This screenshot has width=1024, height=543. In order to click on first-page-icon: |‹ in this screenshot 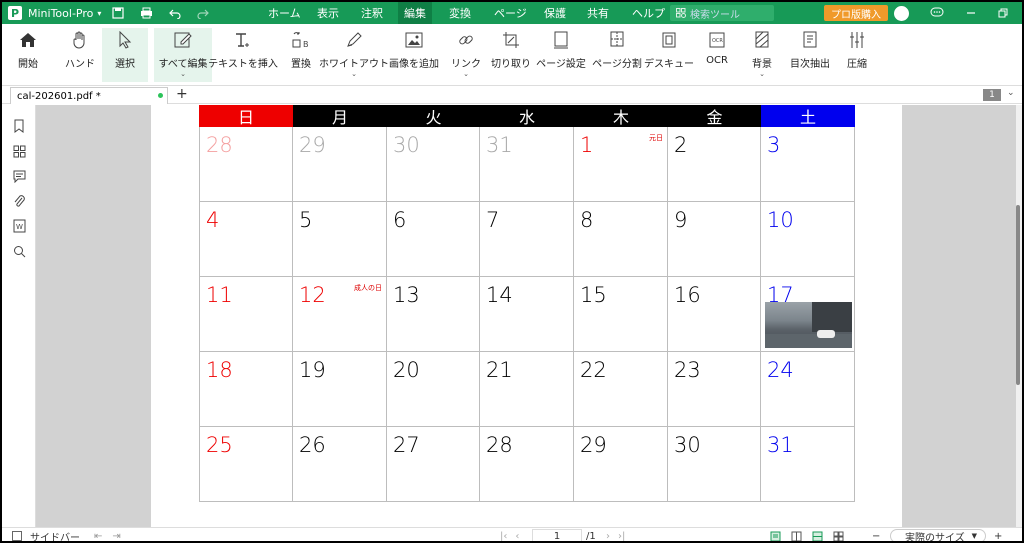, I will do `click(503, 536)`.